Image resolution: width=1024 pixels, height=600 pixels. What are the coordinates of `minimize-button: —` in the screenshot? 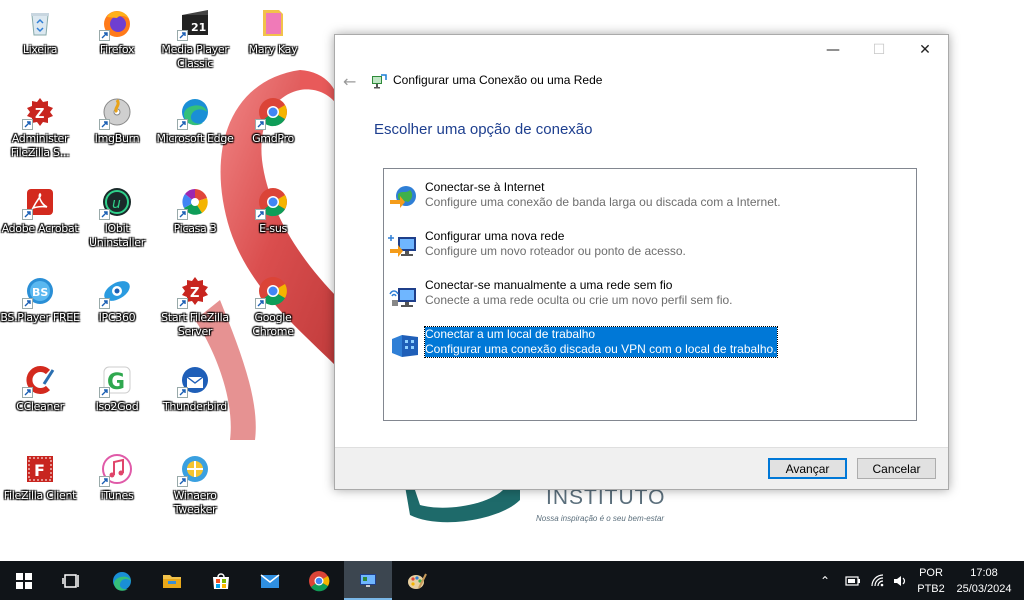 It's located at (833, 50).